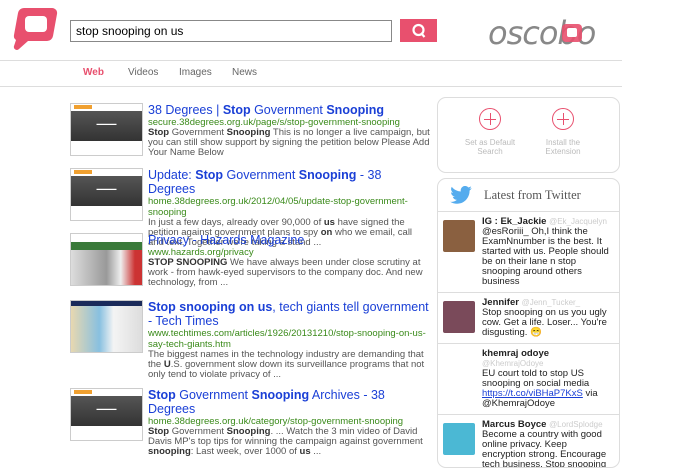 This screenshot has width=680, height=468. What do you see at coordinates (576, 424) in the screenshot?
I see `tweet-handle: @LordSplodge` at bounding box center [576, 424].